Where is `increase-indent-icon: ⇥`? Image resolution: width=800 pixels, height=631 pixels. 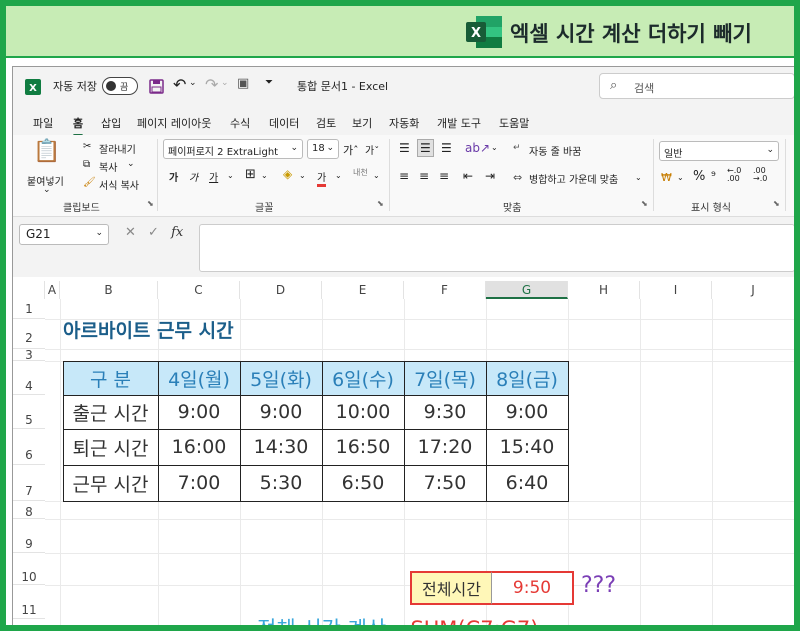
increase-indent-icon: ⇥ is located at coordinates (490, 176).